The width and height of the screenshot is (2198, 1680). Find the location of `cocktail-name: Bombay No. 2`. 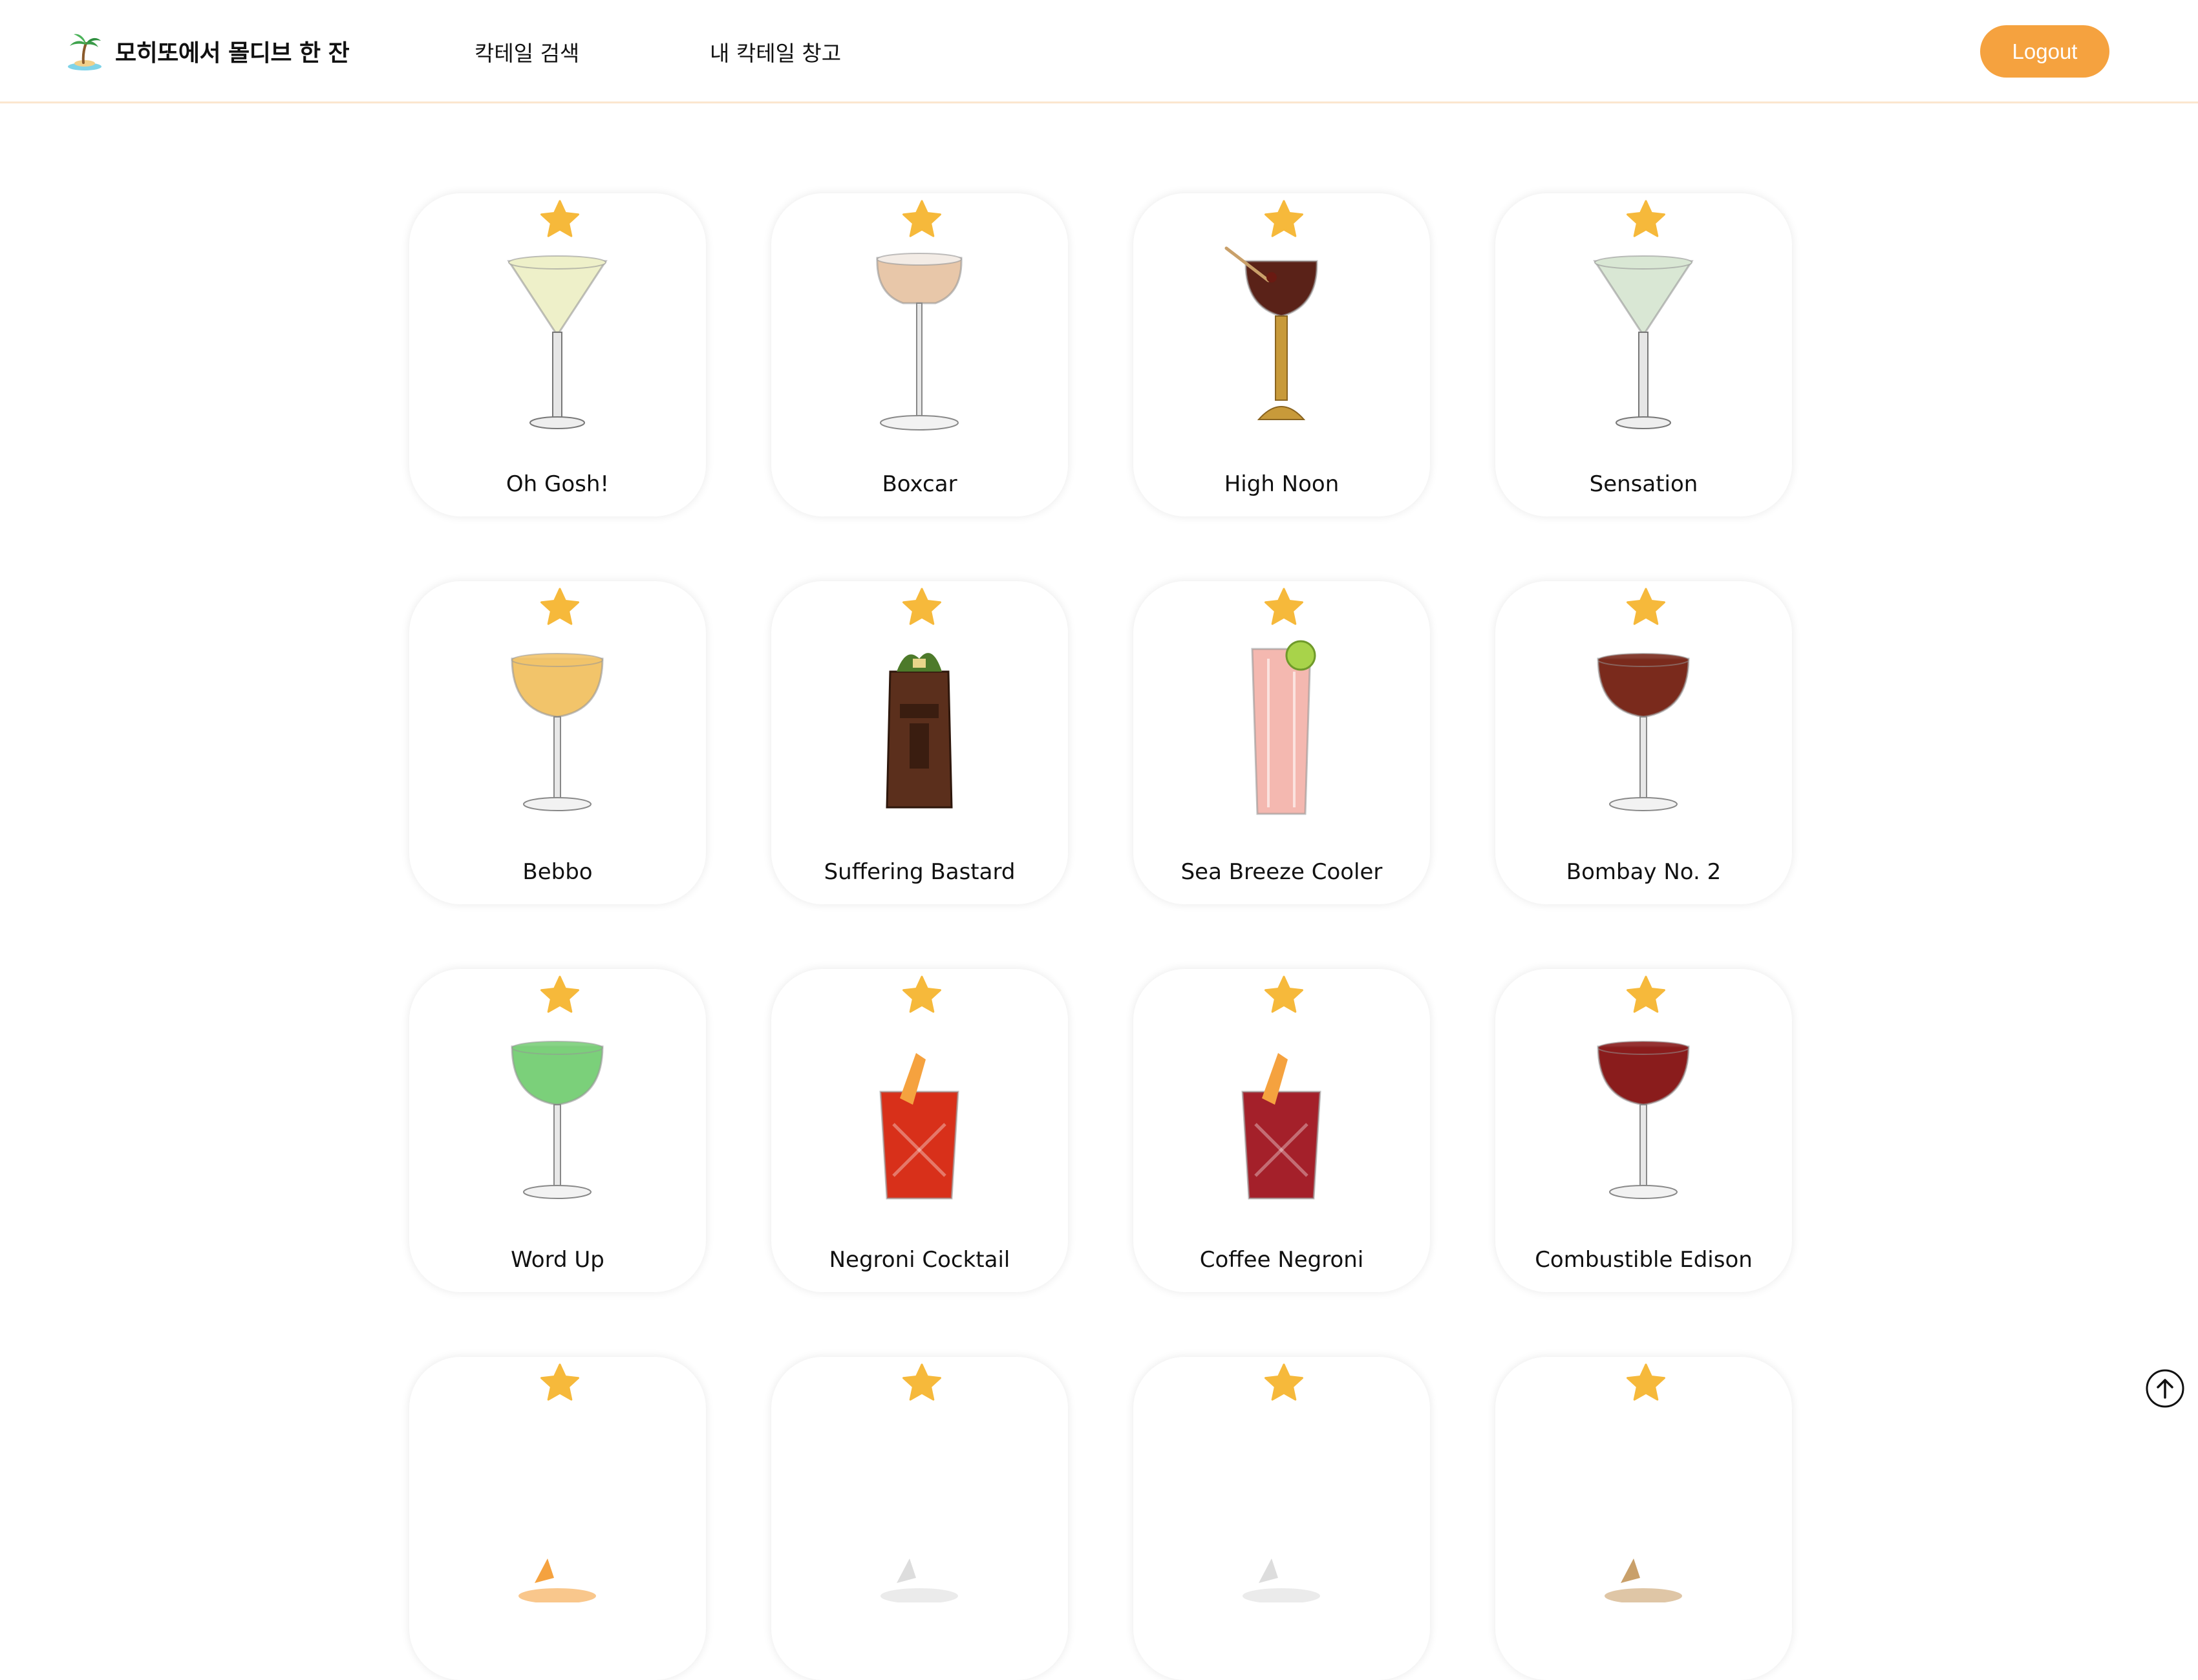

cocktail-name: Bombay No. 2 is located at coordinates (1644, 872).